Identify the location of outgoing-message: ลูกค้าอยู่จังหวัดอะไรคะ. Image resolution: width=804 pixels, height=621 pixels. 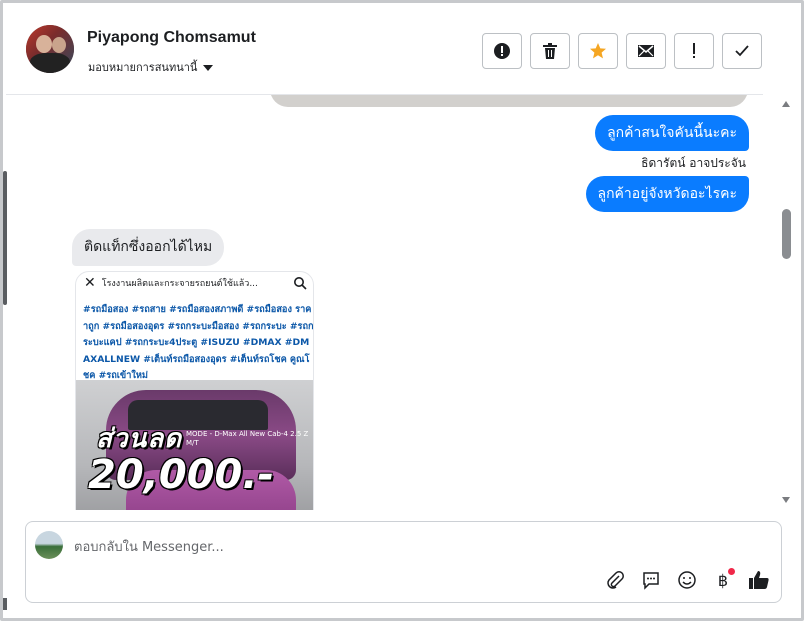
(667, 194).